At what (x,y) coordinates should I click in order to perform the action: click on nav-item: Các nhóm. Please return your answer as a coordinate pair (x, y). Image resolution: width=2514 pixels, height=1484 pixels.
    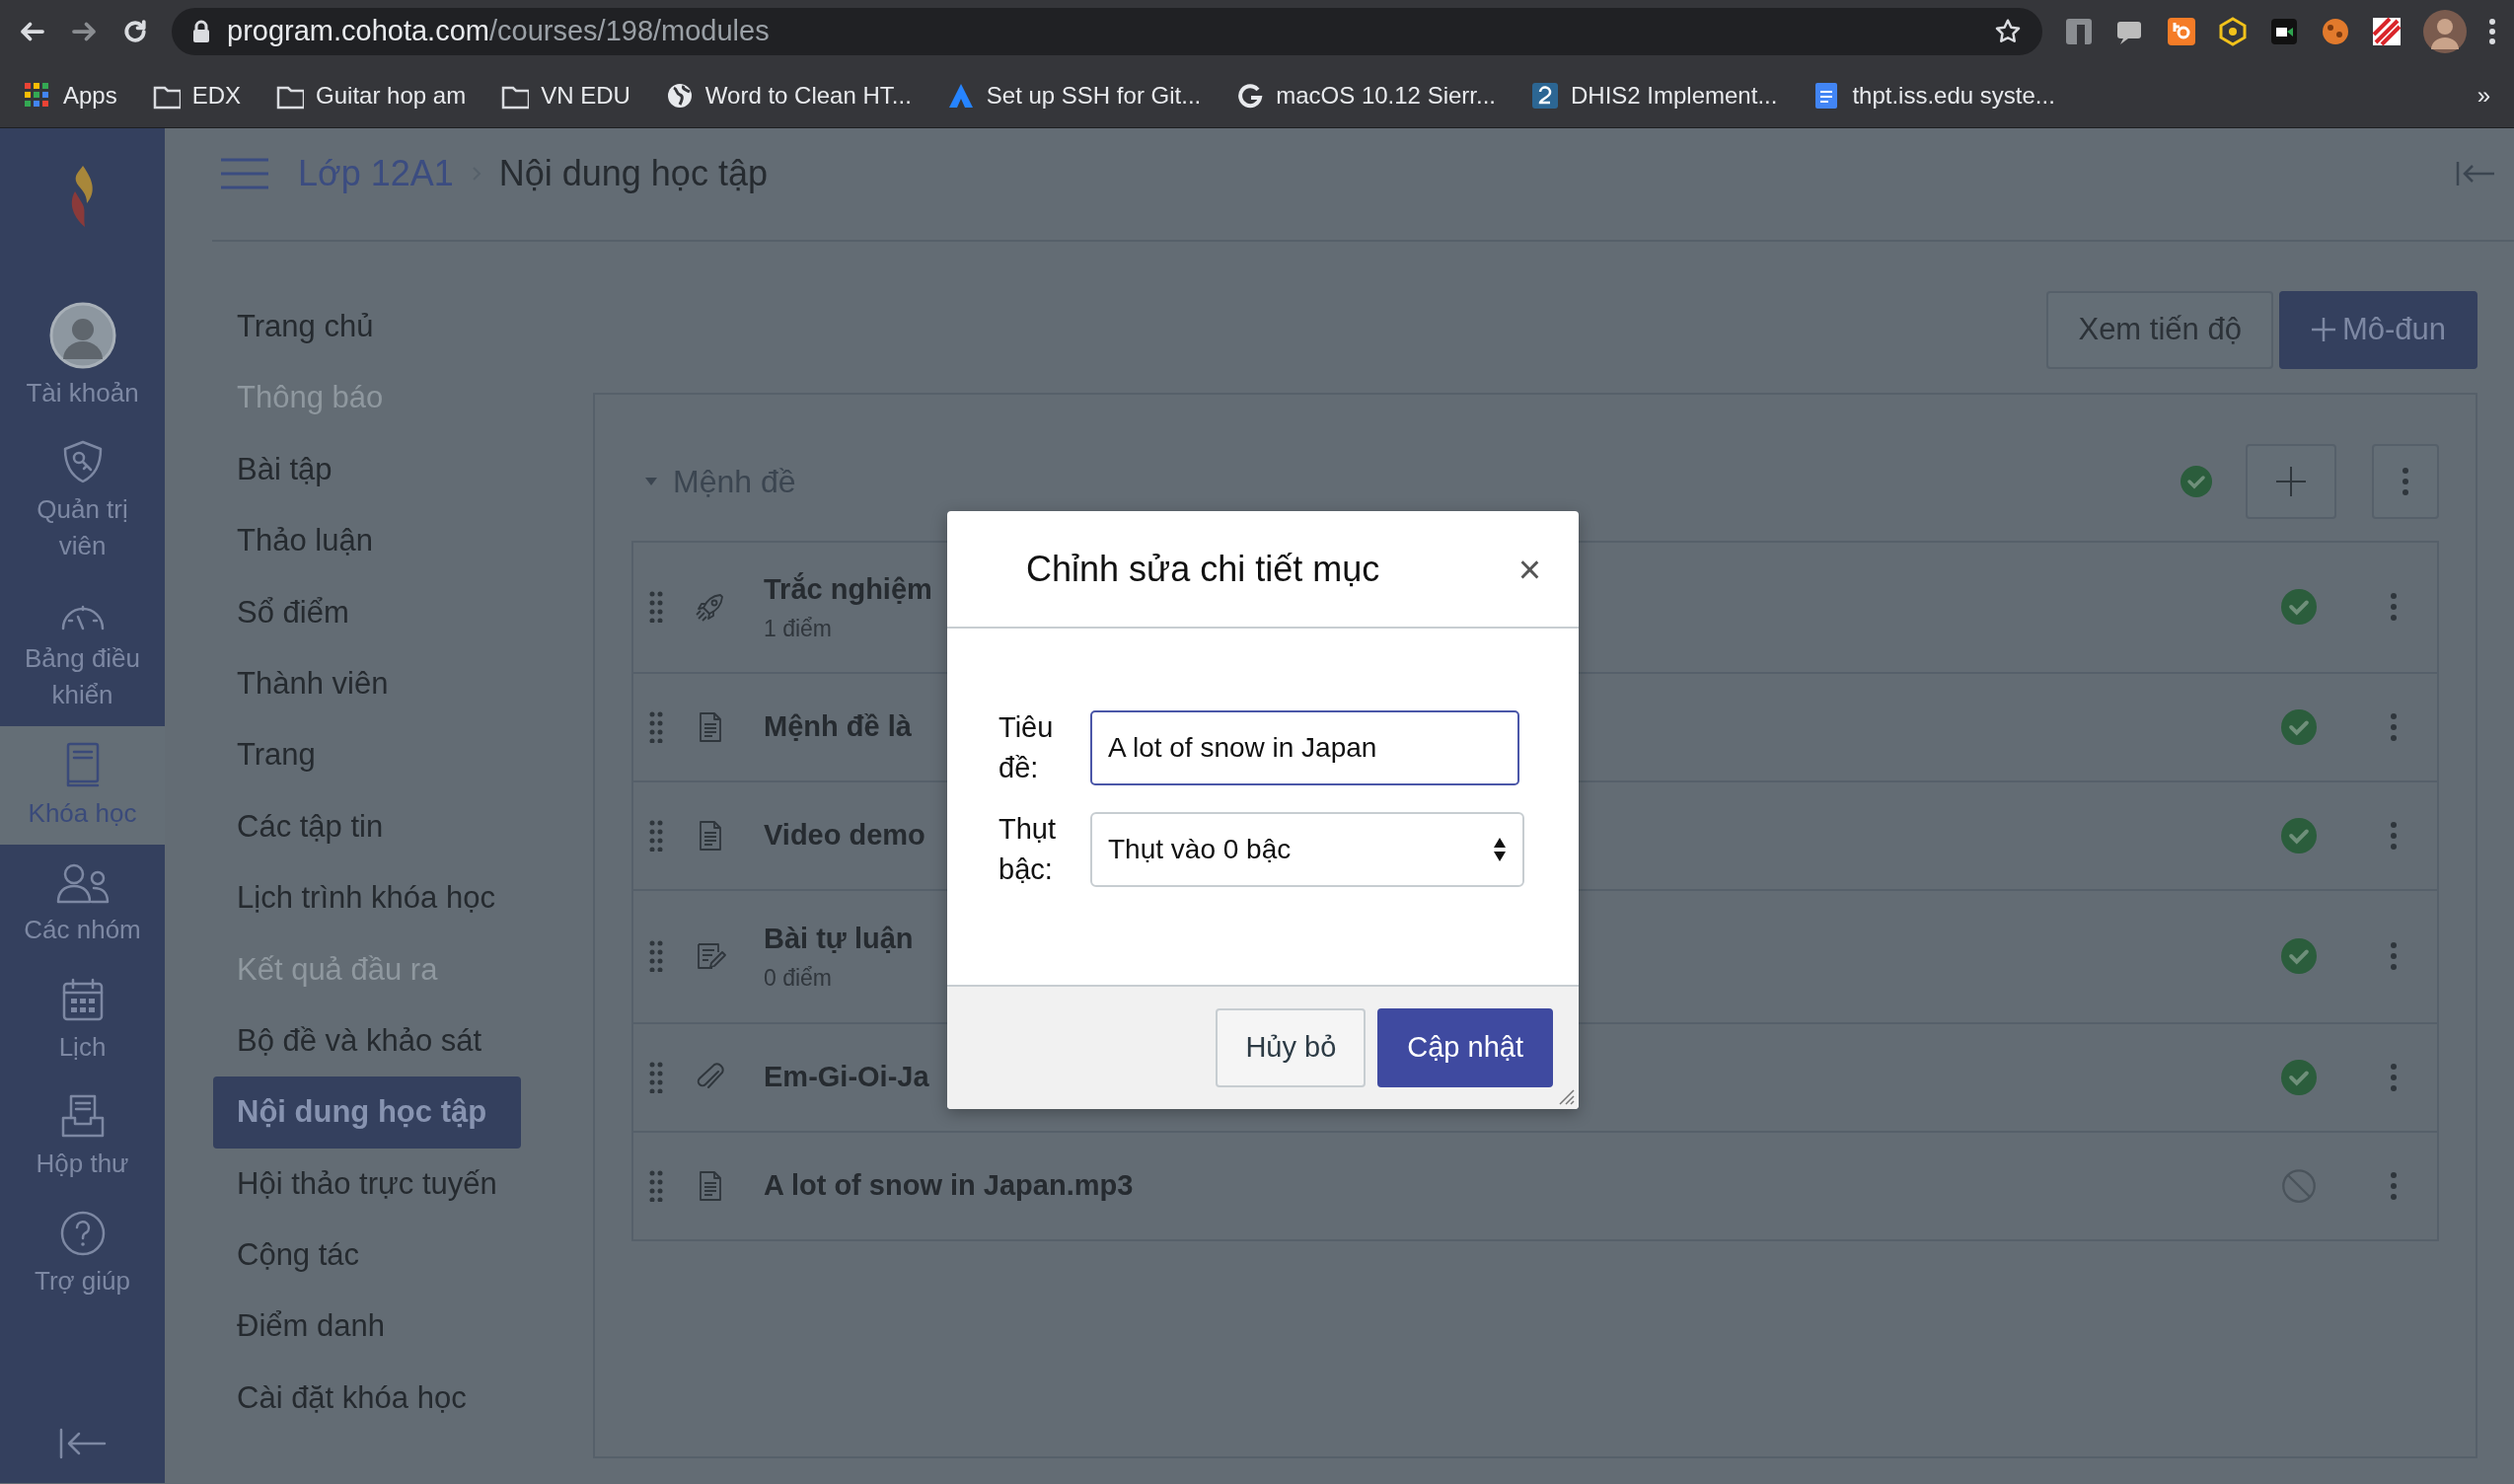
    Looking at the image, I should click on (82, 903).